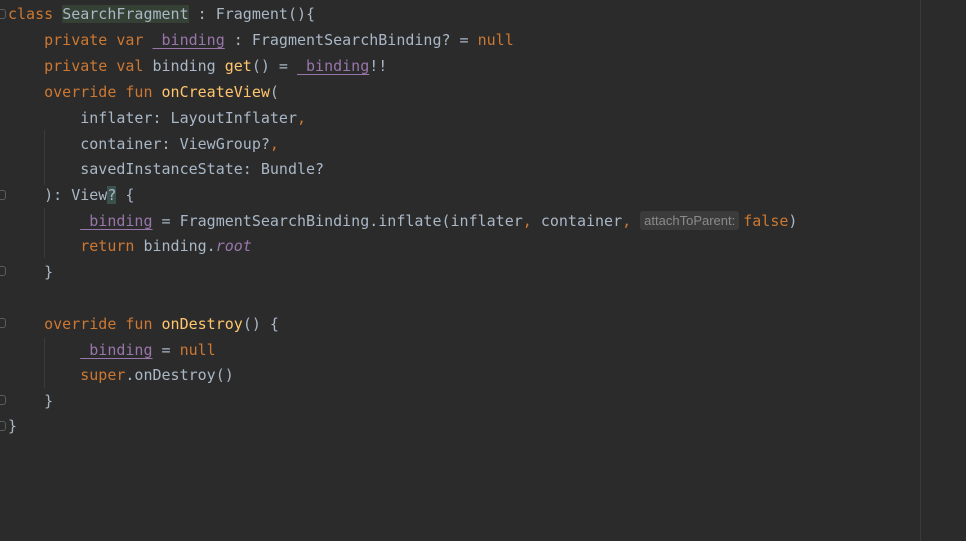 This screenshot has height=541, width=966. I want to click on class-name: SearchFragment, so click(125, 14).